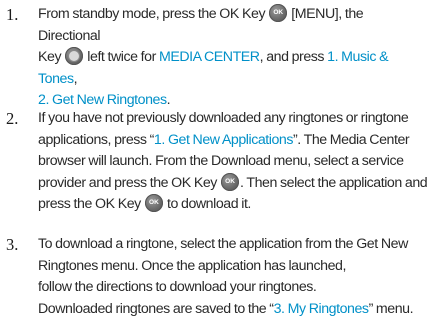 The height and width of the screenshot is (322, 430). I want to click on menu-name-my-ringtones: 3. My Ringtones, so click(321, 308).